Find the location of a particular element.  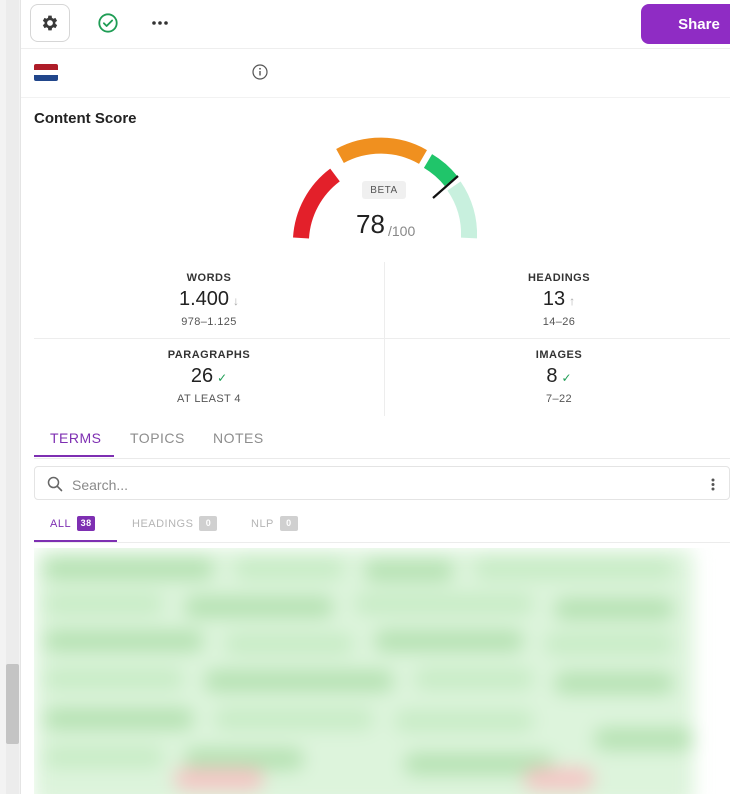

metric-label: PARAGRAPHS is located at coordinates (209, 355).